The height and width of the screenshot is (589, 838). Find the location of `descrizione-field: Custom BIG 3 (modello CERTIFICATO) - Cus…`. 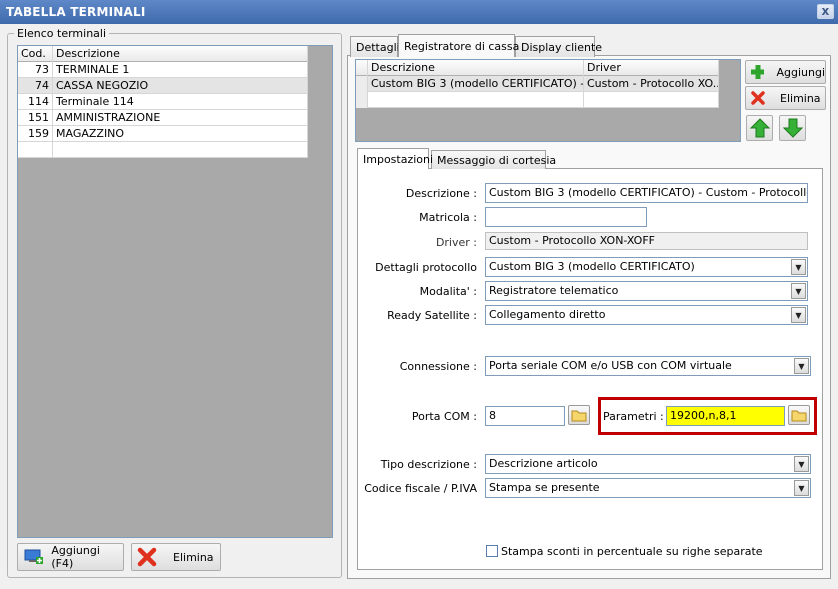

descrizione-field: Custom BIG 3 (modello CERTIFICATO) - Cus… is located at coordinates (646, 193).